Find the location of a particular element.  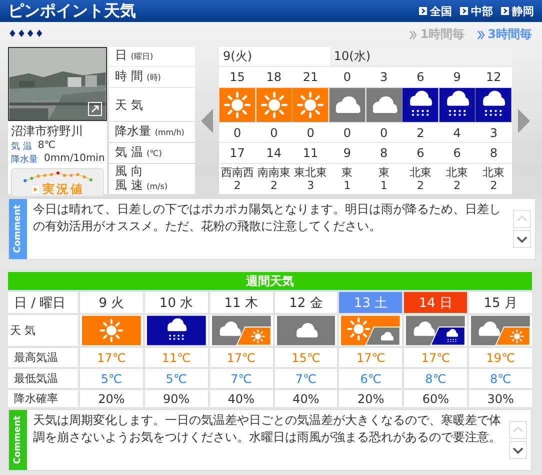

previous-arrow-icon is located at coordinates (207, 120).